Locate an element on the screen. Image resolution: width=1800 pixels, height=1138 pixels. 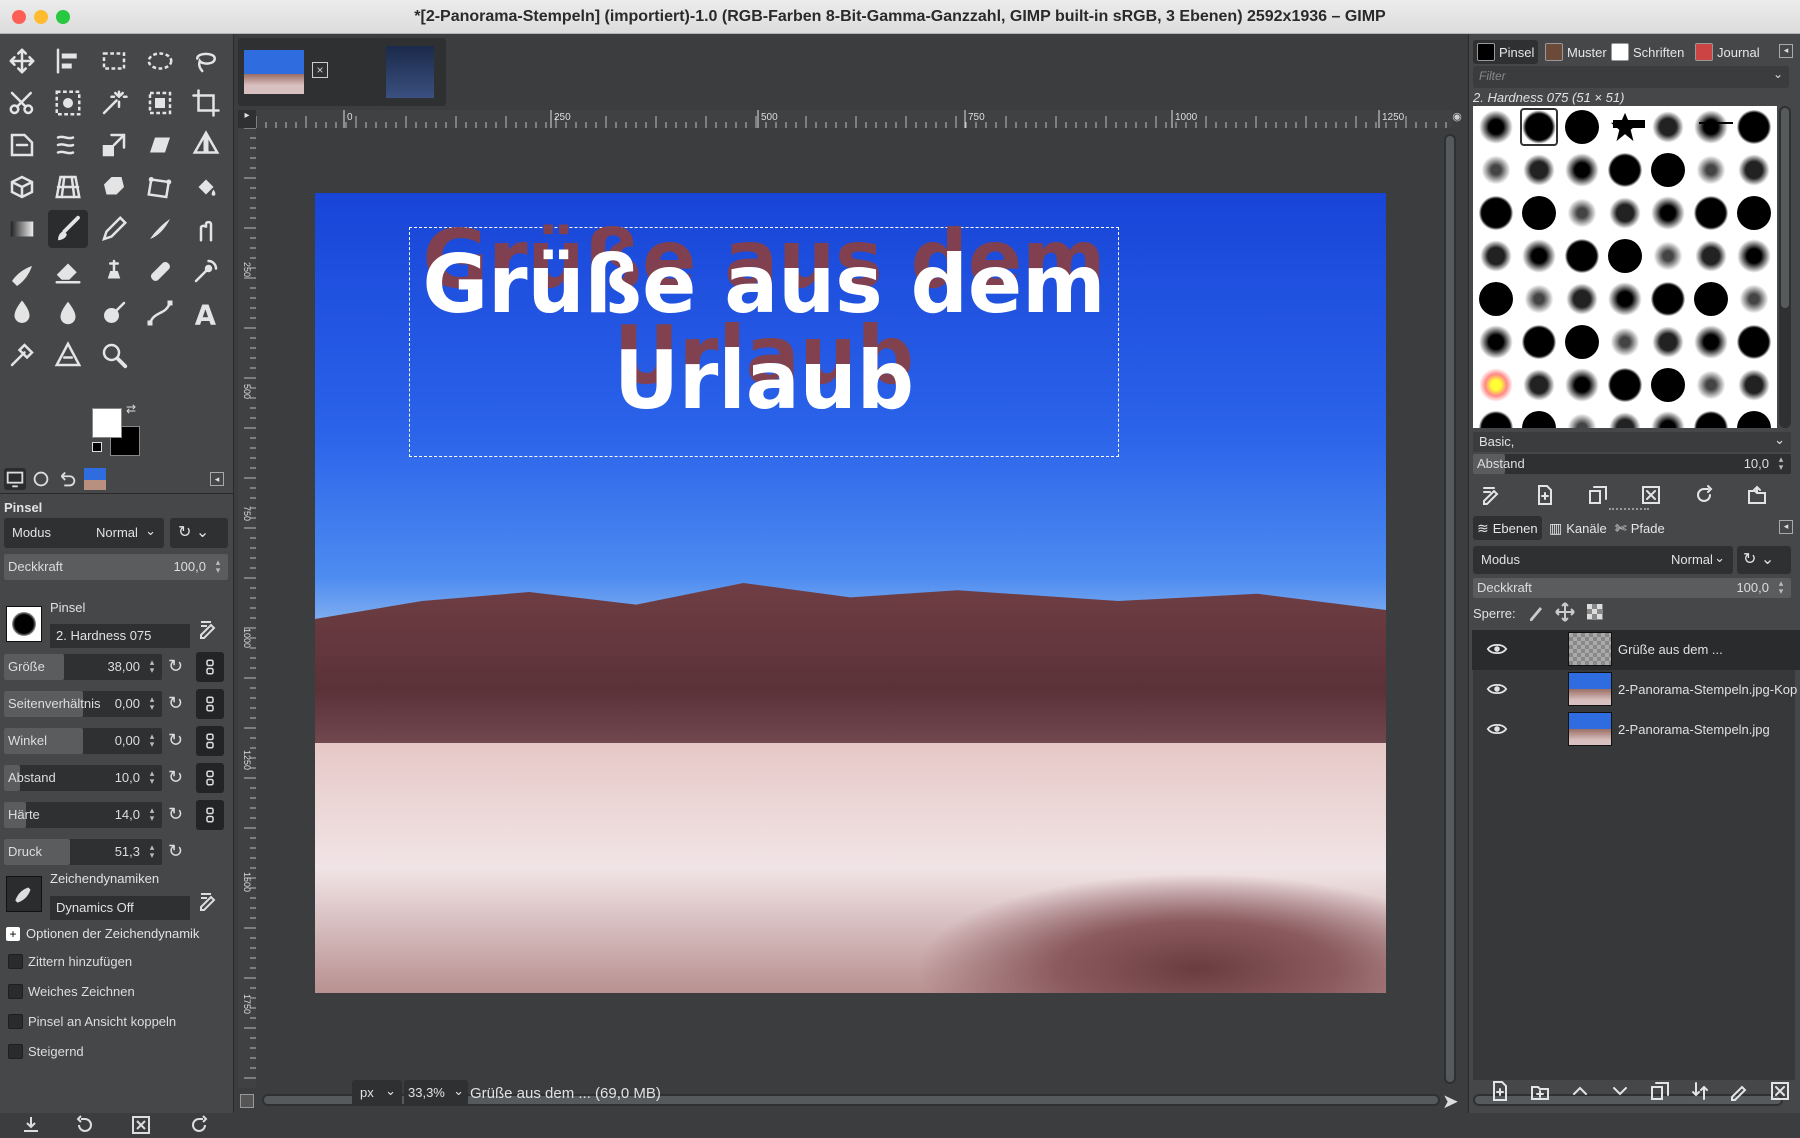
heal-icon is located at coordinates (160, 271).